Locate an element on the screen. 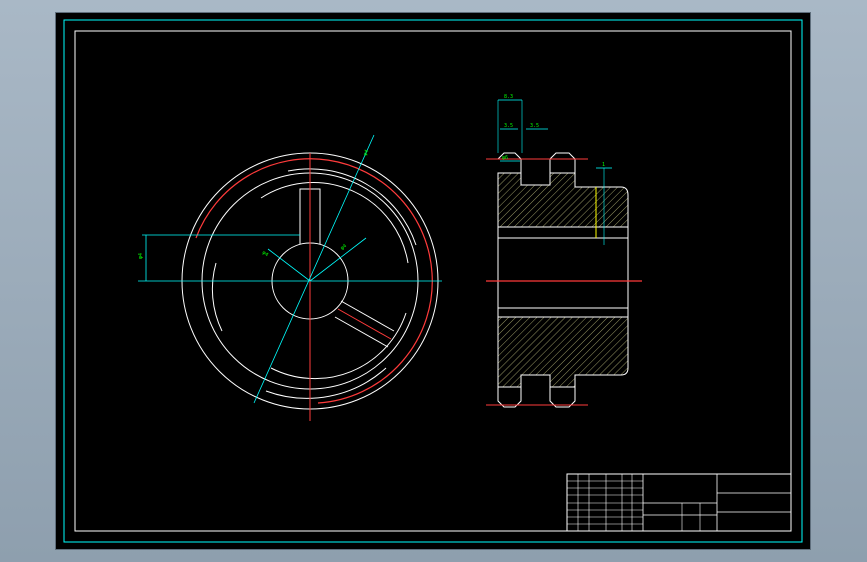 The width and height of the screenshot is (867, 562). dim-bore: φ4 is located at coordinates (265, 254).